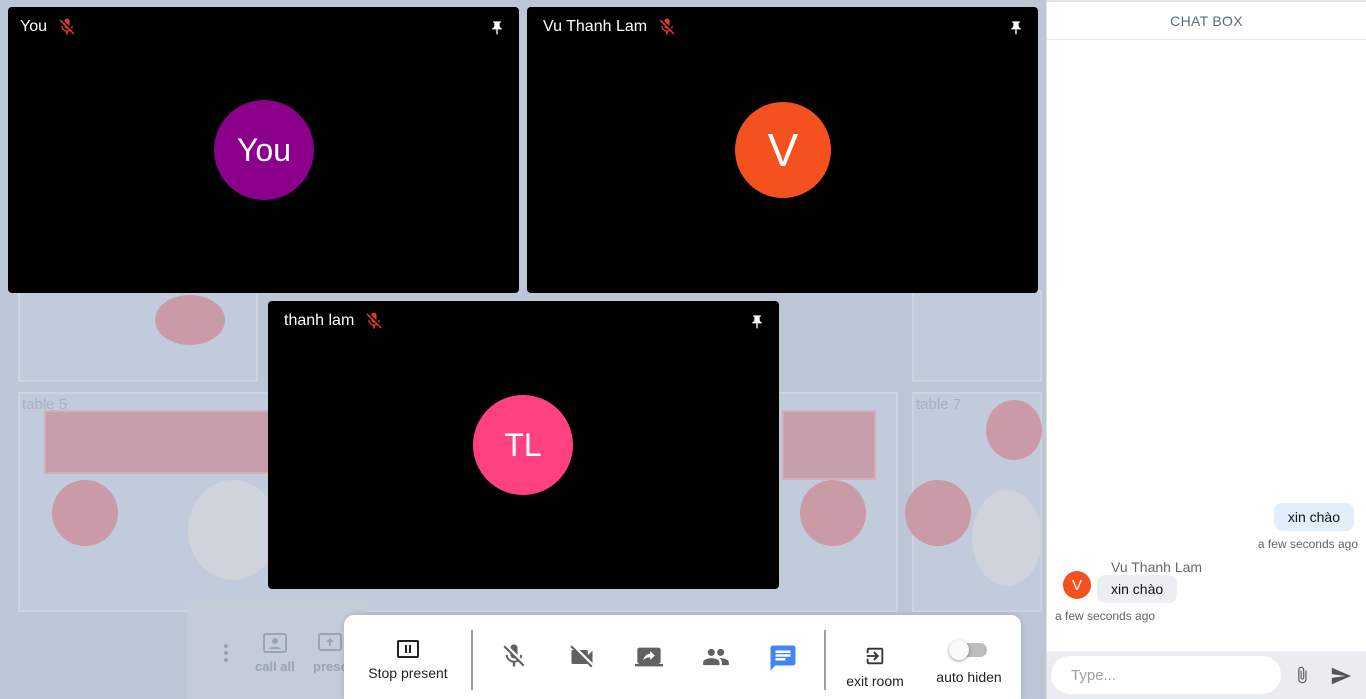 This screenshot has height=699, width=1366. I want to click on other-message-time: a few seconds ago, so click(1105, 616).